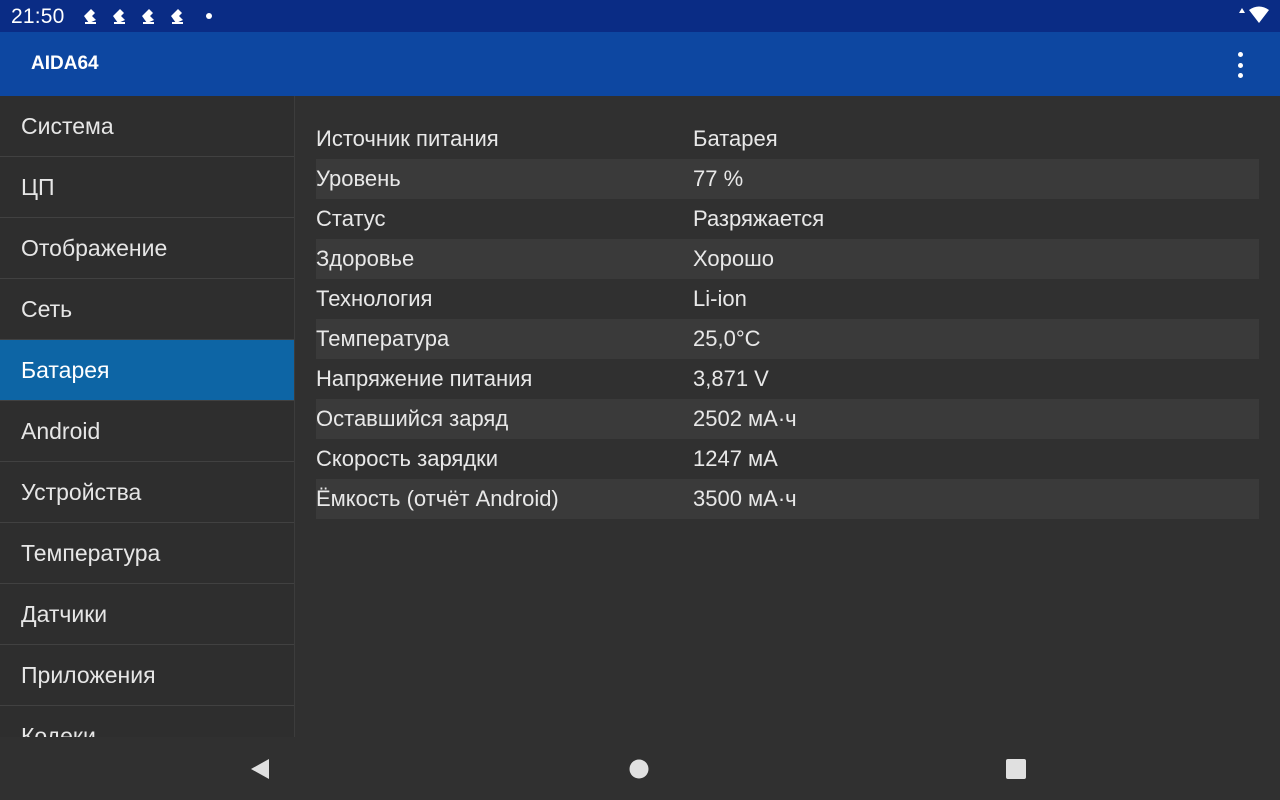  I want to click on table-row: Источник питания Батарея, so click(787, 139).